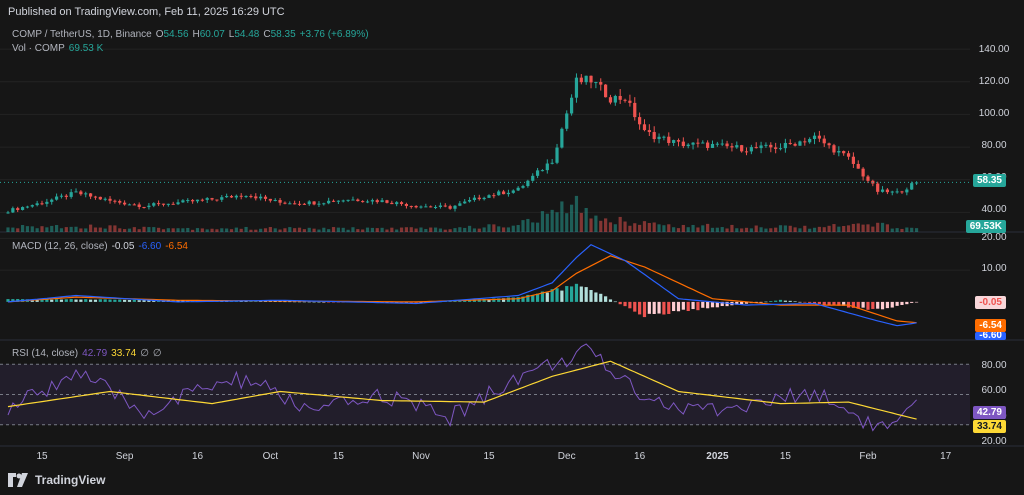 The image size is (1024, 495). I want to click on macd-hist-value: -0.05, so click(123, 246).